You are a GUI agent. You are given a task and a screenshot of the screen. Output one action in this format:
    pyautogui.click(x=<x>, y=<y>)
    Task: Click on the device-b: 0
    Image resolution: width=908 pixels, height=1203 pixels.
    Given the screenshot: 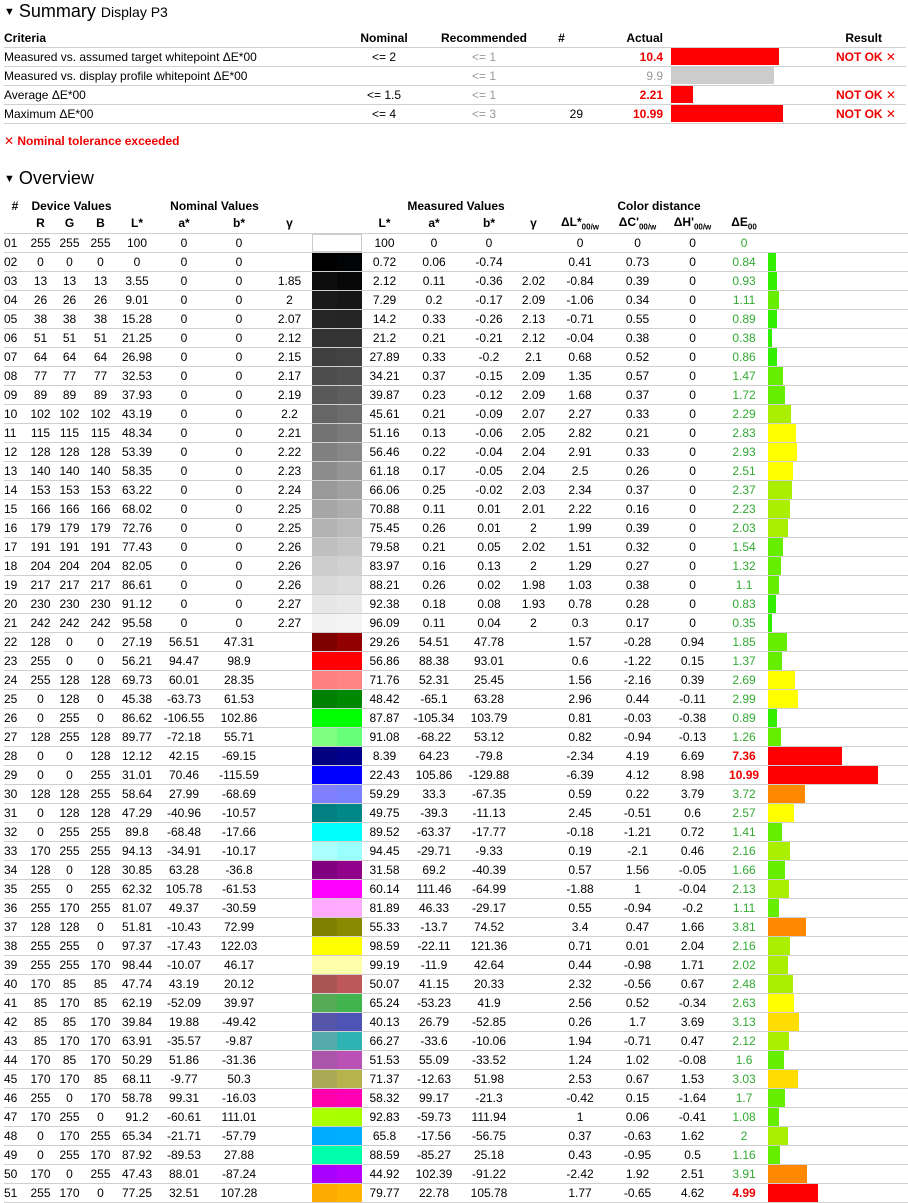 What is the action you would take?
    pyautogui.click(x=100, y=642)
    